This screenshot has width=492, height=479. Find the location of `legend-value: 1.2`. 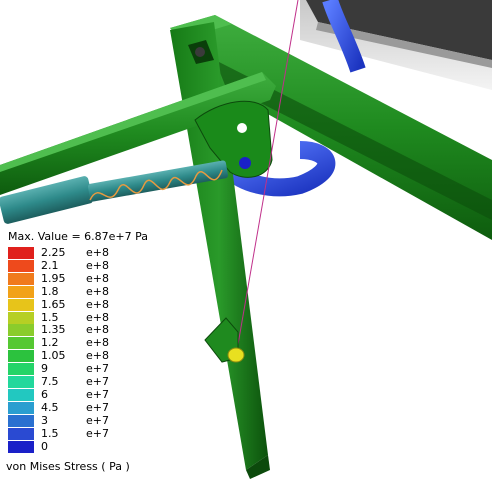

legend-value: 1.2 is located at coordinates (50, 343).